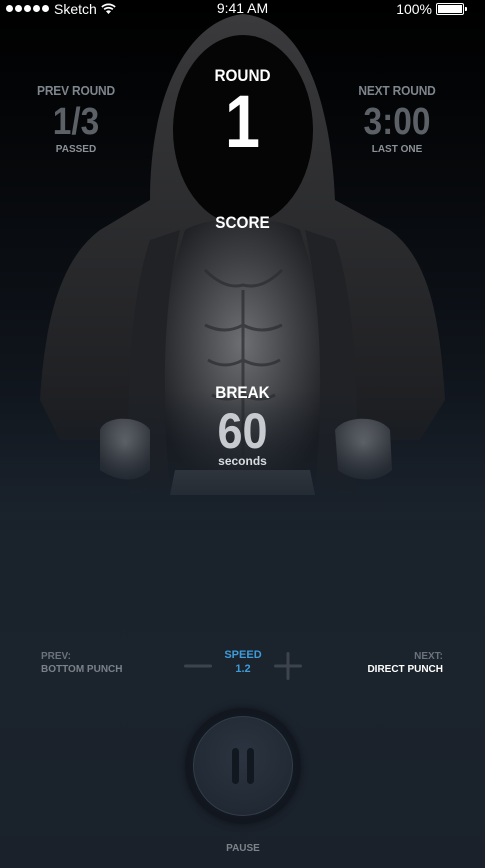 This screenshot has height=868, width=485. I want to click on prev-round-label: PREV ROUND, so click(76, 90).